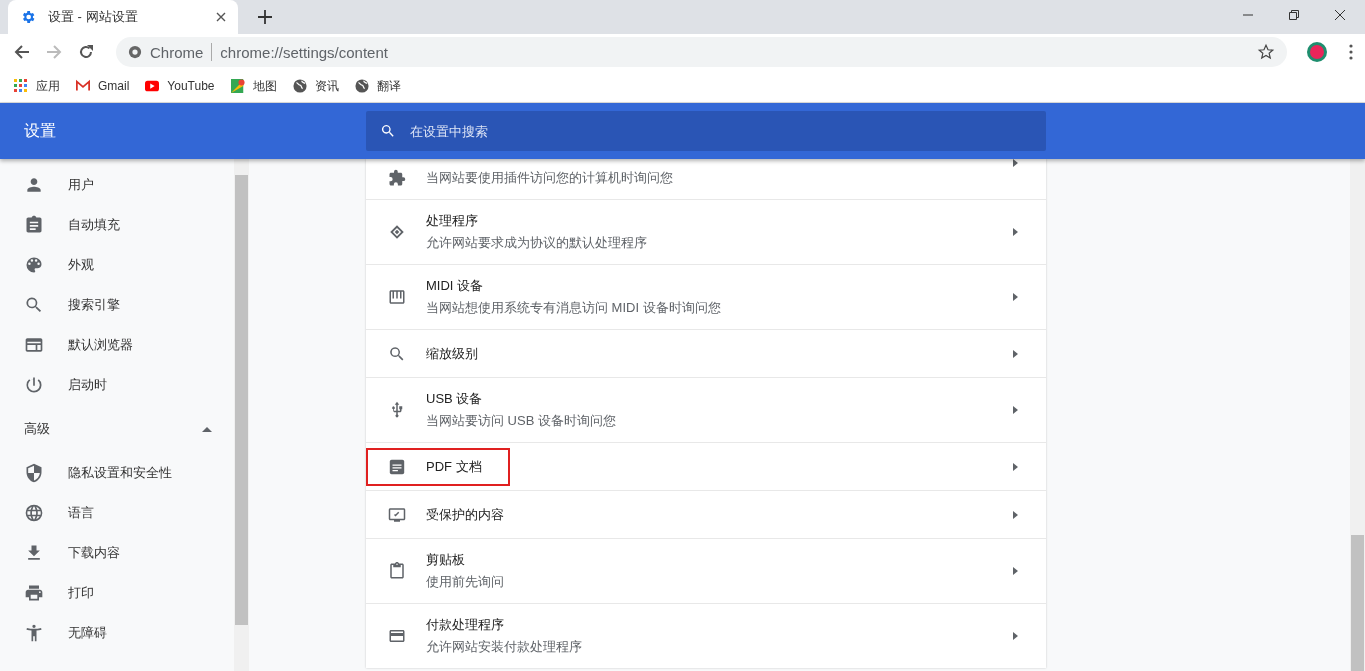 This screenshot has height=671, width=1365. What do you see at coordinates (1351, 52) in the screenshot?
I see `more-icon` at bounding box center [1351, 52].